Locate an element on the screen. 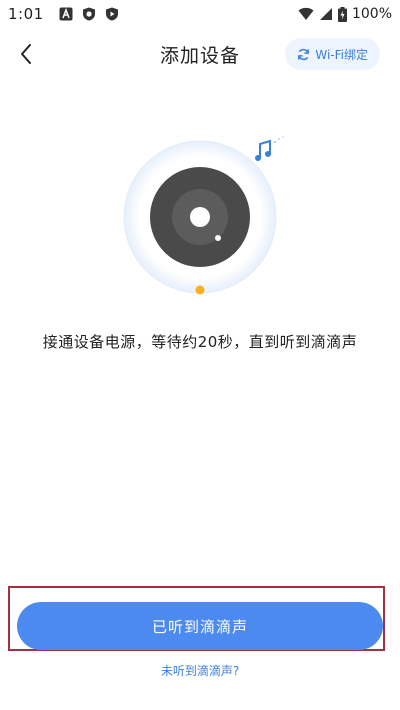 Image resolution: width=400 pixels, height=710 pixels. wifi-bind-label: Wi-Fi绑定 is located at coordinates (341, 54).